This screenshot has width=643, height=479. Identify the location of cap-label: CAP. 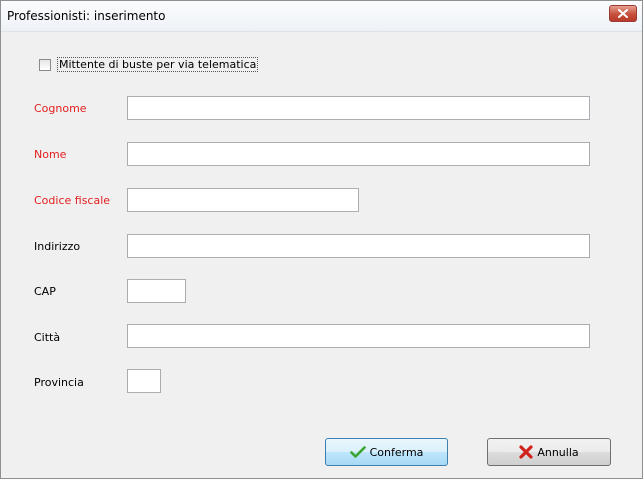
(45, 291).